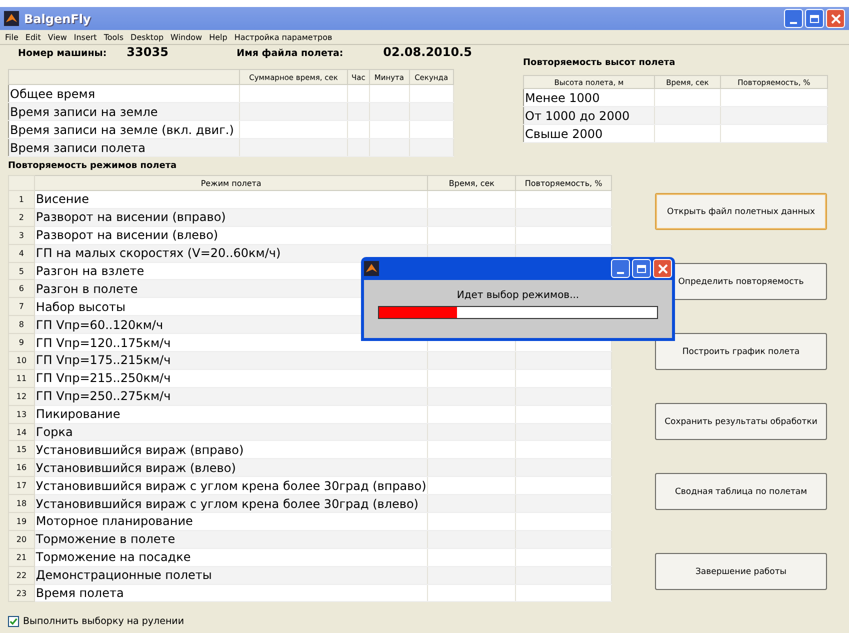 The height and width of the screenshot is (633, 849). What do you see at coordinates (21, 485) in the screenshot?
I see `row-number: 17` at bounding box center [21, 485].